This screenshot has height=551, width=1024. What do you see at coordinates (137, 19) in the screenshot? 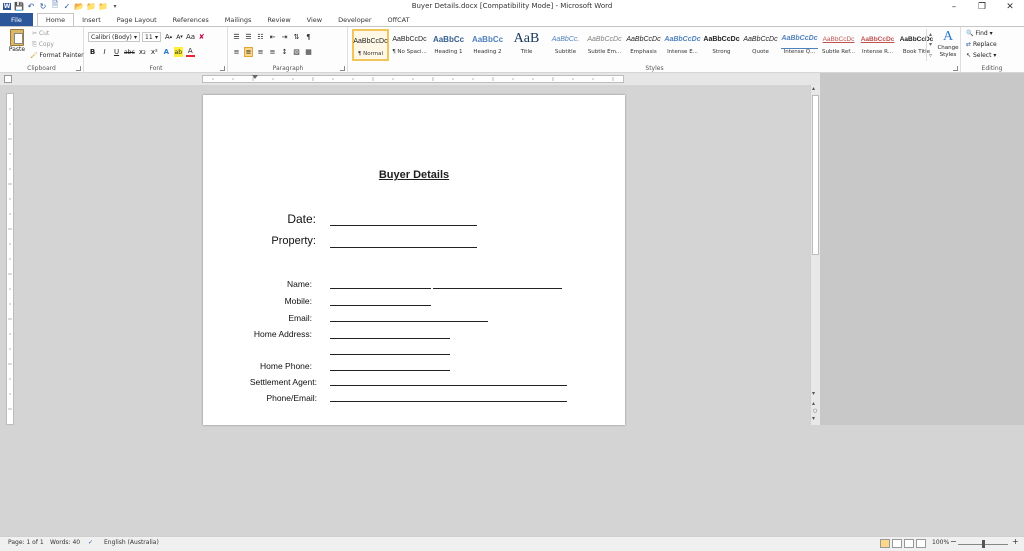
I see `tab-page-layout: Page Layout` at bounding box center [137, 19].